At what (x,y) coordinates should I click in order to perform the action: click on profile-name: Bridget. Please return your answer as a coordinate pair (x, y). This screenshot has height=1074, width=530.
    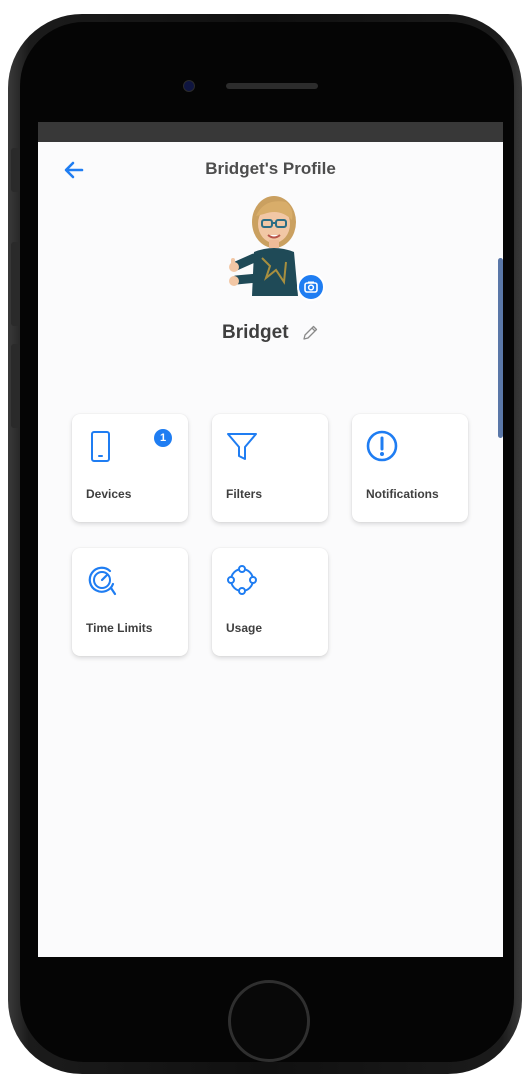
    Looking at the image, I should click on (255, 332).